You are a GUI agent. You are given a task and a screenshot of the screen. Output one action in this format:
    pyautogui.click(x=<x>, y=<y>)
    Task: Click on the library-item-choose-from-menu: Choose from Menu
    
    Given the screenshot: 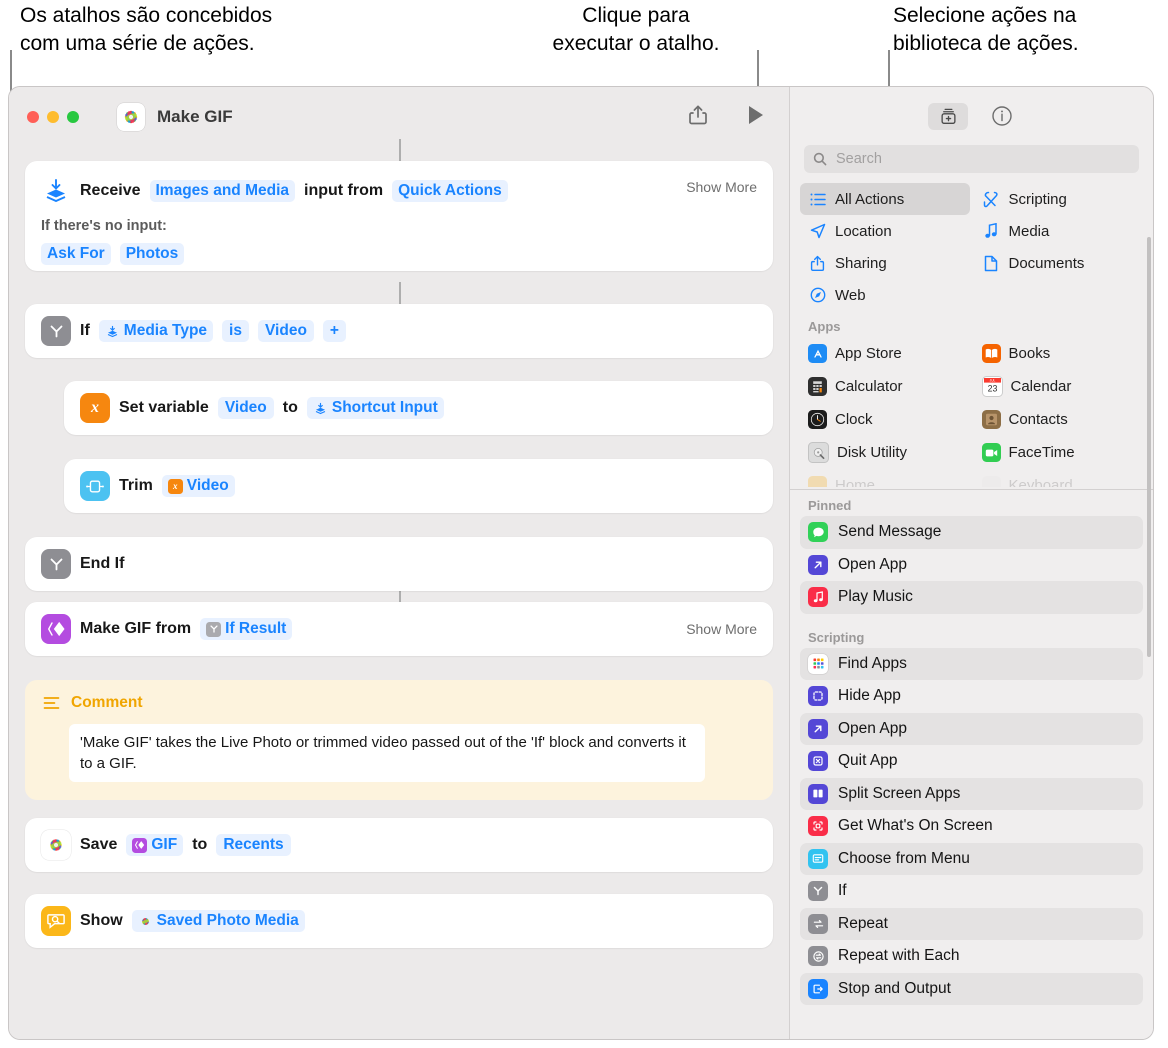 What is the action you would take?
    pyautogui.click(x=971, y=858)
    